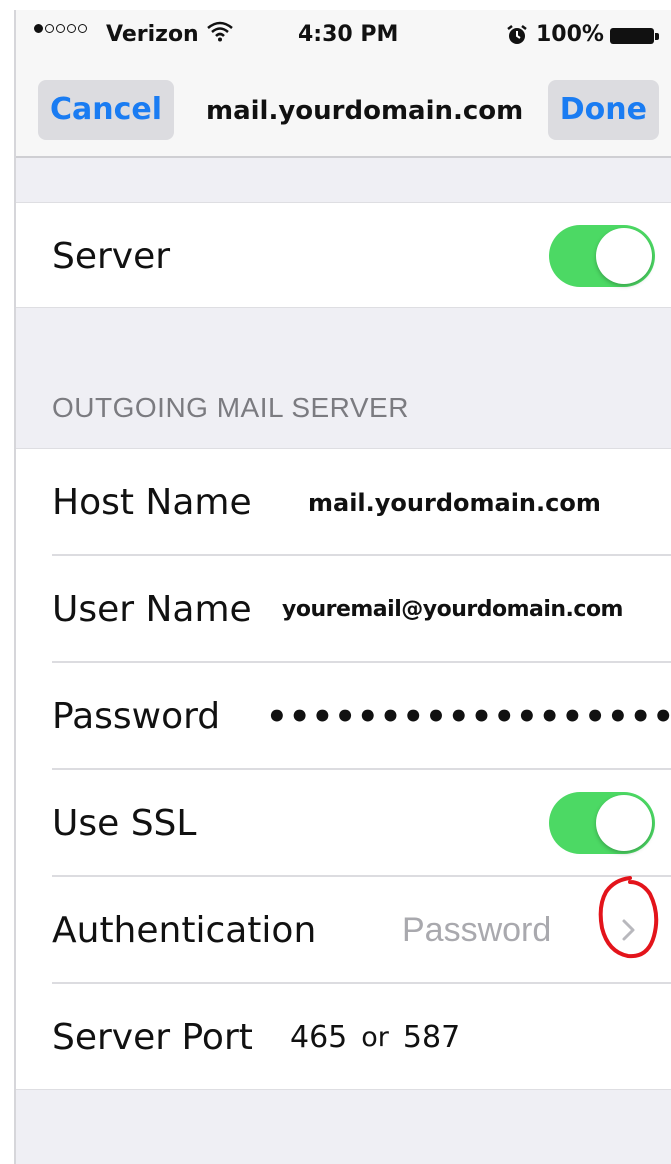 Image resolution: width=671 pixels, height=1164 pixels. Describe the element at coordinates (152, 502) in the screenshot. I see `host-name-label: Host Name` at that location.